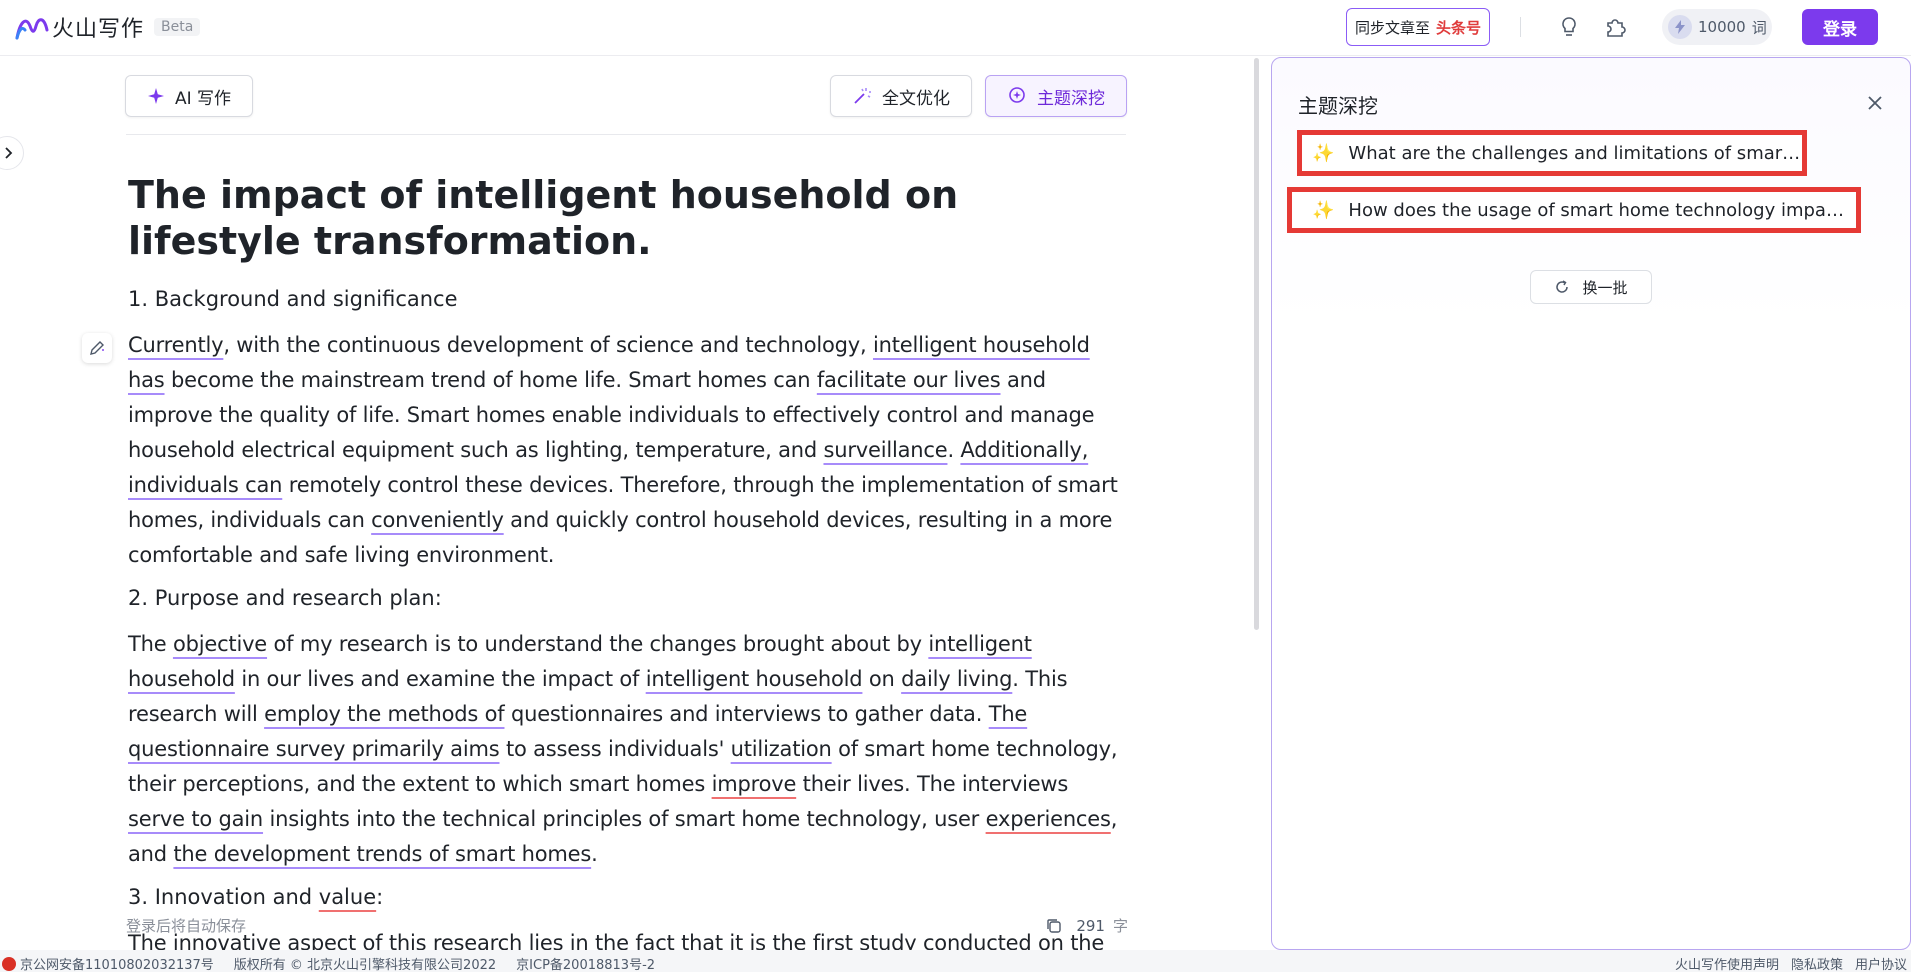 This screenshot has width=1911, height=972. Describe the element at coordinates (1881, 963) in the screenshot. I see `user-agreement-link: 用户协议` at that location.